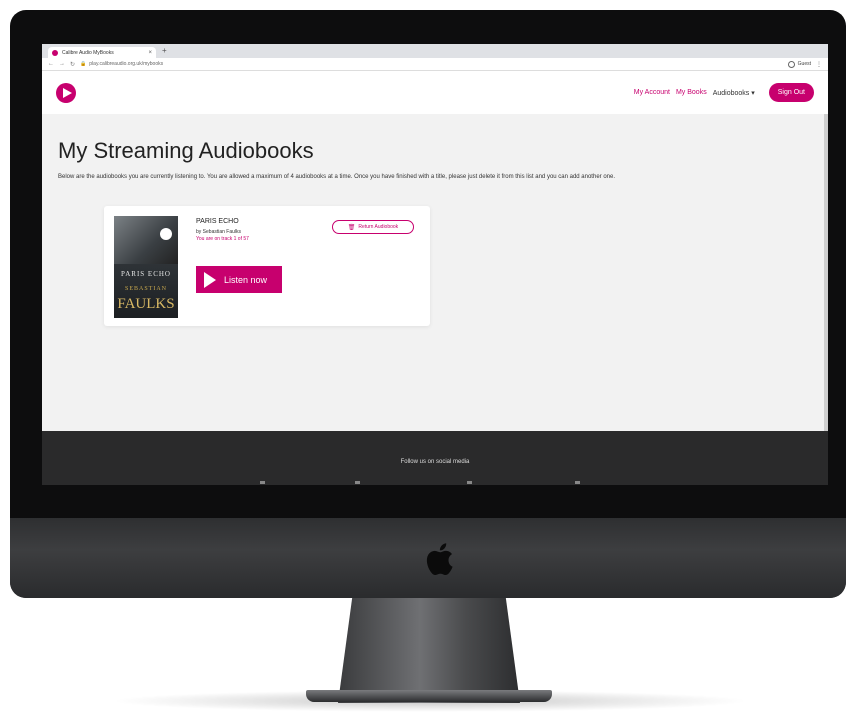 This screenshot has width=856, height=716. What do you see at coordinates (146, 240) in the screenshot?
I see `cover-photo` at bounding box center [146, 240].